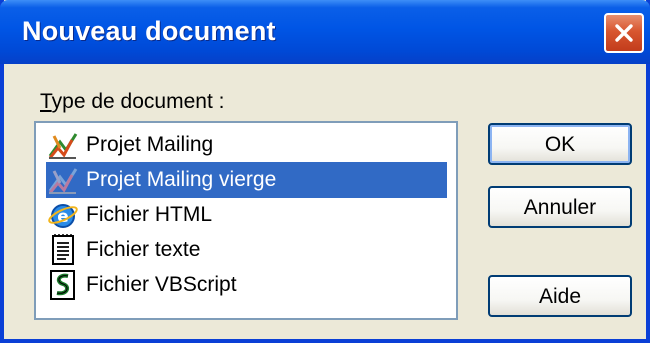  What do you see at coordinates (63, 249) in the screenshot?
I see `text-file-icon` at bounding box center [63, 249].